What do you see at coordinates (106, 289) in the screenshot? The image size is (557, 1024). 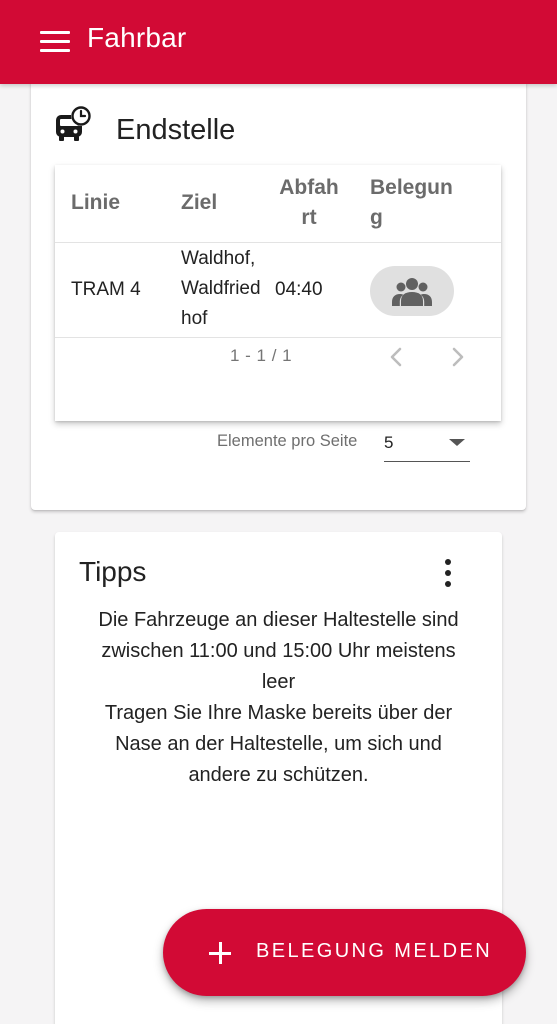 I see `table-cell-linie: TRAM 4` at bounding box center [106, 289].